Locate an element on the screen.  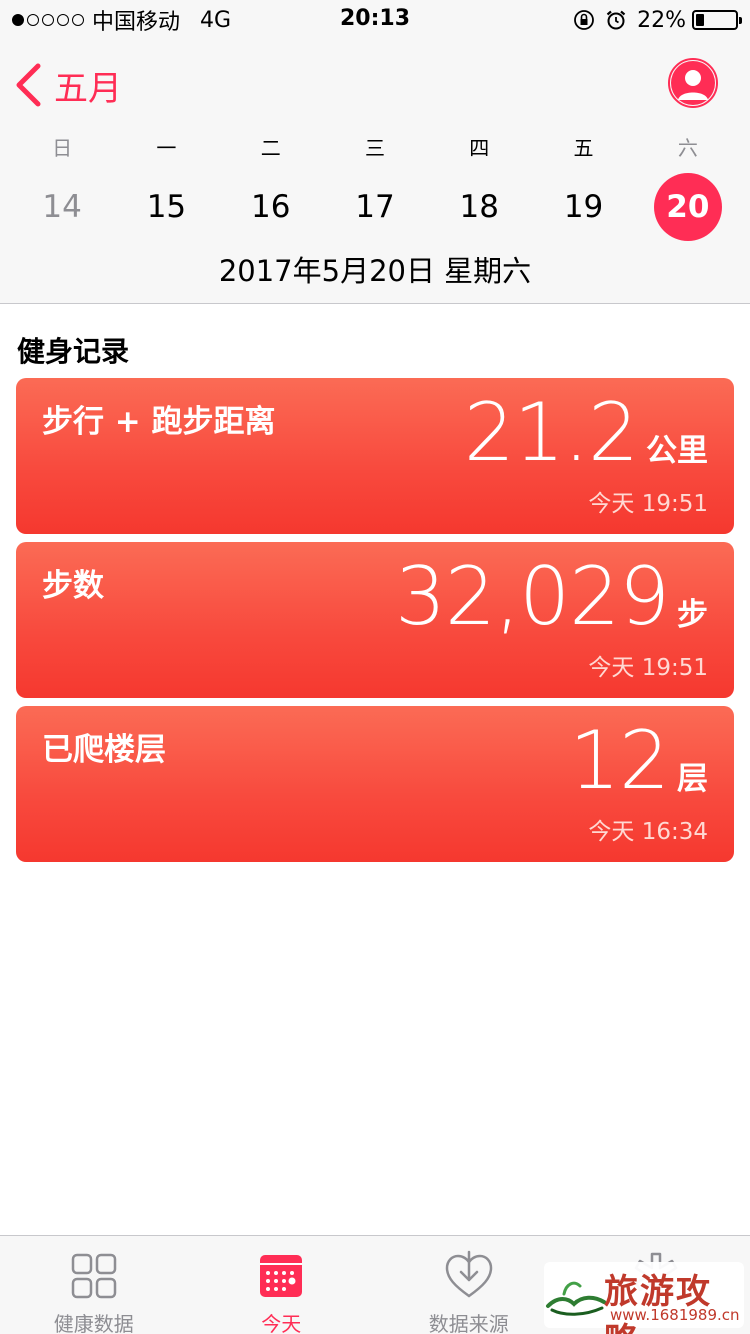
day-number: 19 is located at coordinates (583, 207).